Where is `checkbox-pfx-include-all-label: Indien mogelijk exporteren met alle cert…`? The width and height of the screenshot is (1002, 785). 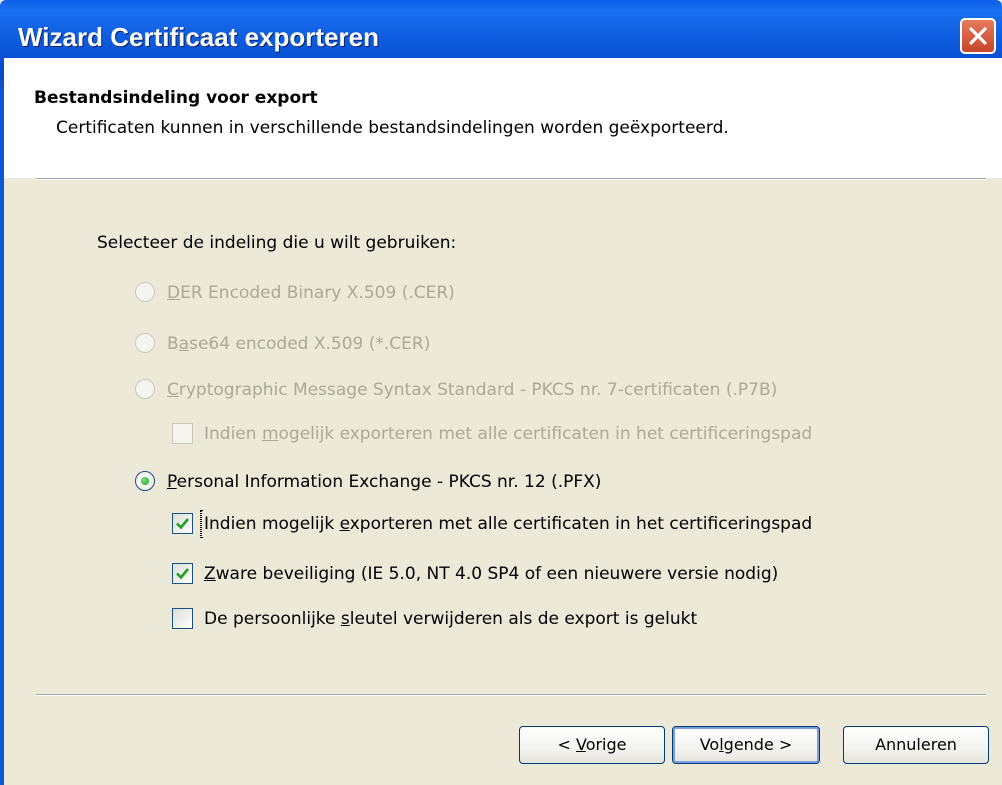
checkbox-pfx-include-all-label: Indien mogelijk exporteren met alle cert… is located at coordinates (508, 524).